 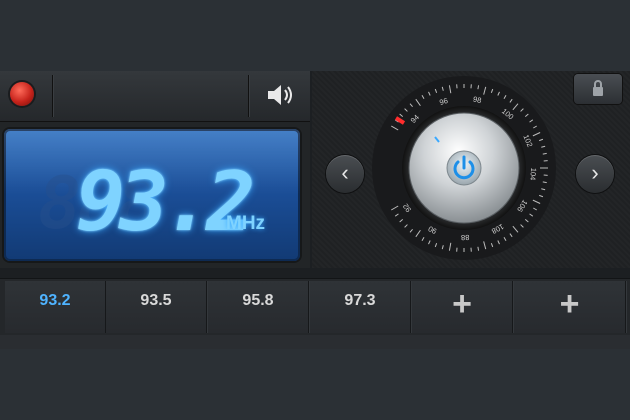 I want to click on chevron-right-icon: ›, so click(x=595, y=172).